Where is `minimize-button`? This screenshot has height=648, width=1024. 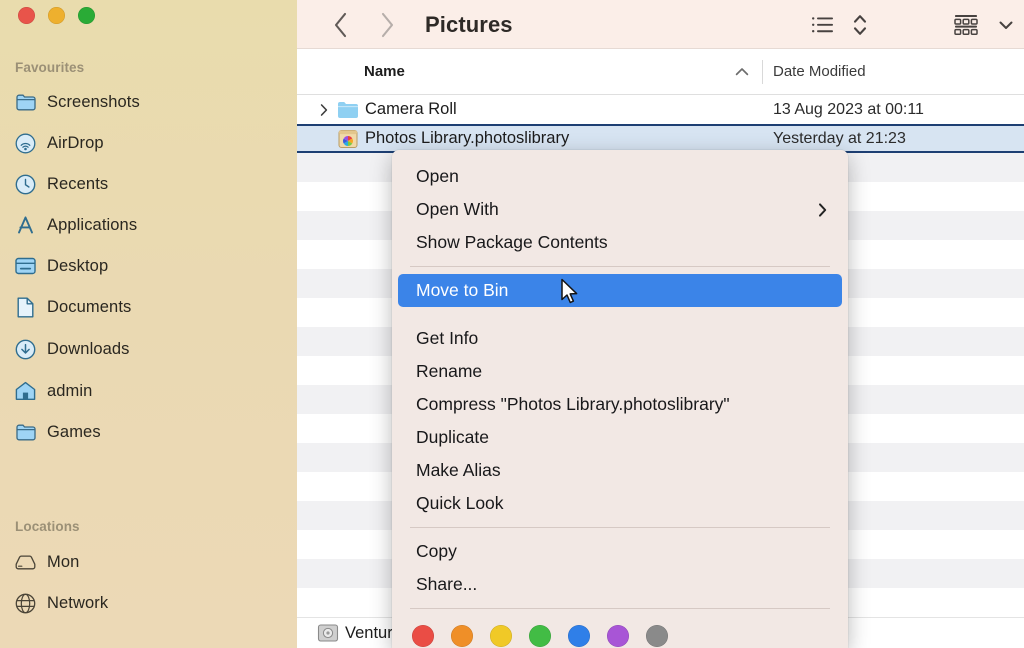
minimize-button is located at coordinates (56, 15).